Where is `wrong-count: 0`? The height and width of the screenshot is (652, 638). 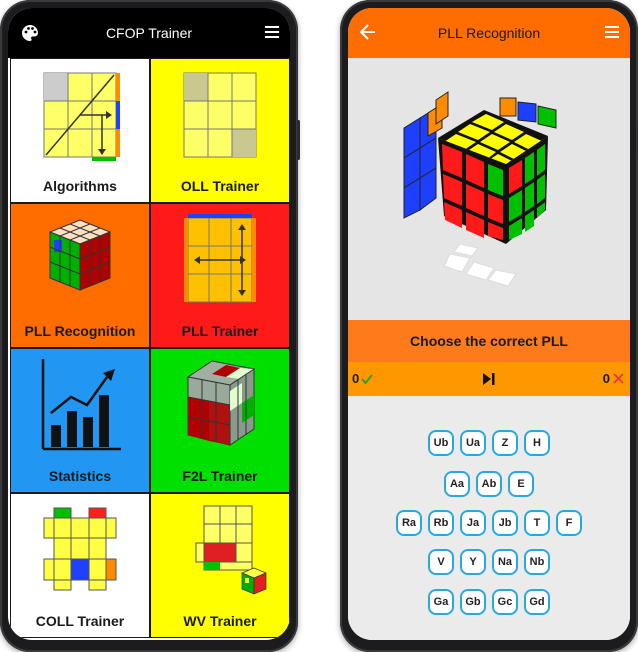
wrong-count: 0 is located at coordinates (606, 378).